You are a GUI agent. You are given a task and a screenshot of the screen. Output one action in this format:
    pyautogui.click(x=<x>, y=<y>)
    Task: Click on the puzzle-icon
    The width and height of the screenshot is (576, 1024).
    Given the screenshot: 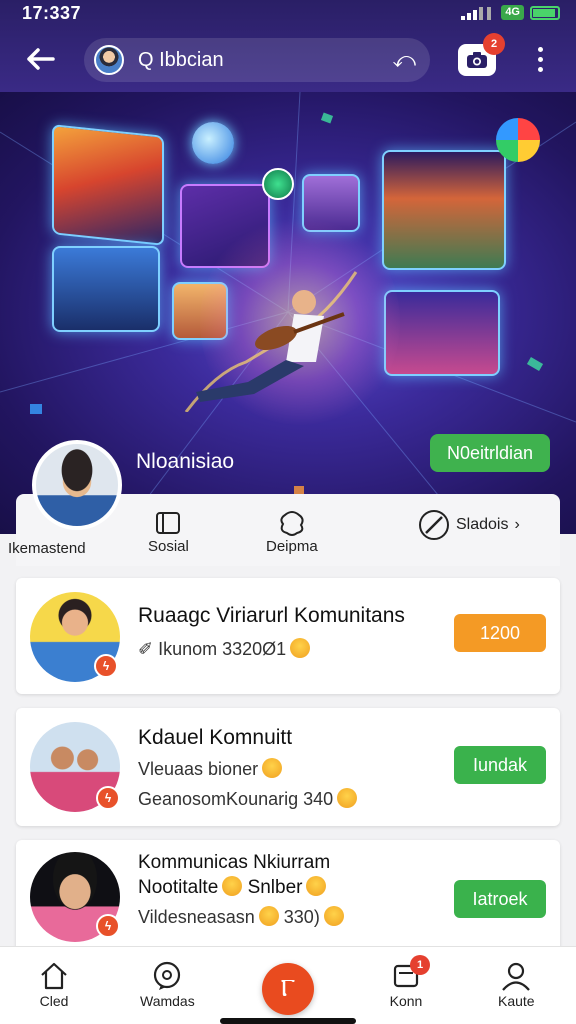 What is the action you would take?
    pyautogui.click(x=292, y=523)
    